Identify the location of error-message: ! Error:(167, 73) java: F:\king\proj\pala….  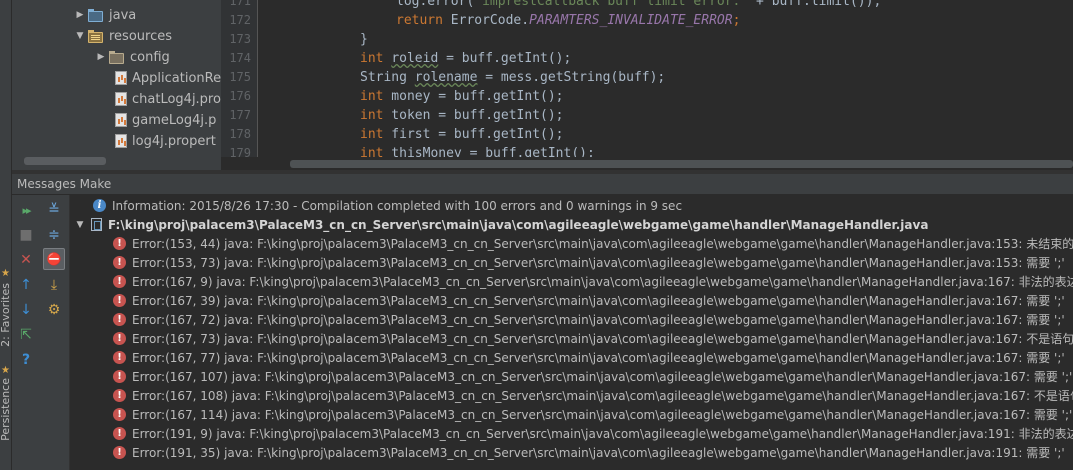
(593, 338).